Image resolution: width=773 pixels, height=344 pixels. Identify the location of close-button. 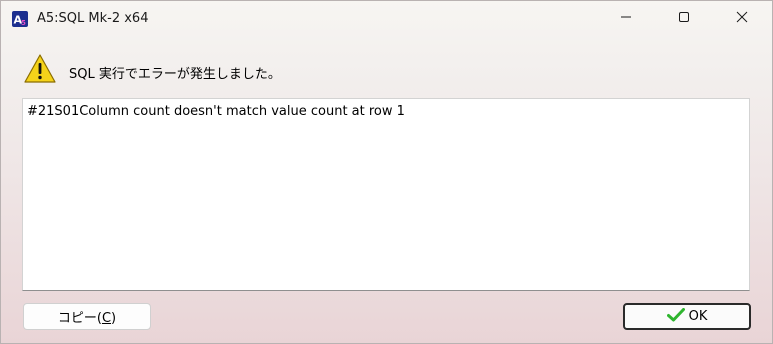
(742, 19).